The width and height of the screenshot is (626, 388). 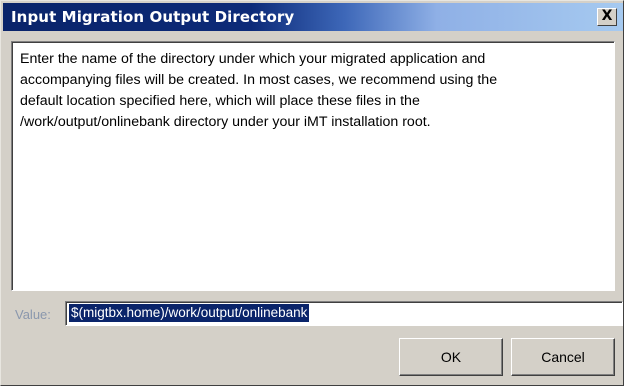 What do you see at coordinates (313, 17) in the screenshot?
I see `title-bar: Input Migration Output Directory X` at bounding box center [313, 17].